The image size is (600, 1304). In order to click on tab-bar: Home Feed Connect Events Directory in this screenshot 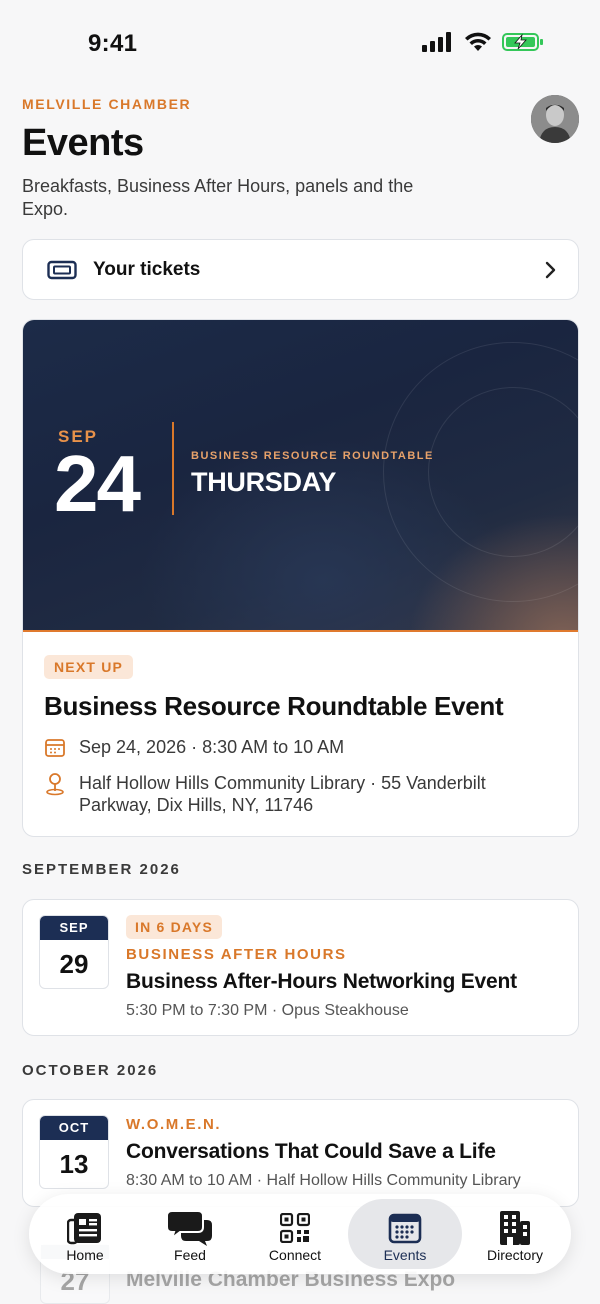, I will do `click(300, 1234)`.